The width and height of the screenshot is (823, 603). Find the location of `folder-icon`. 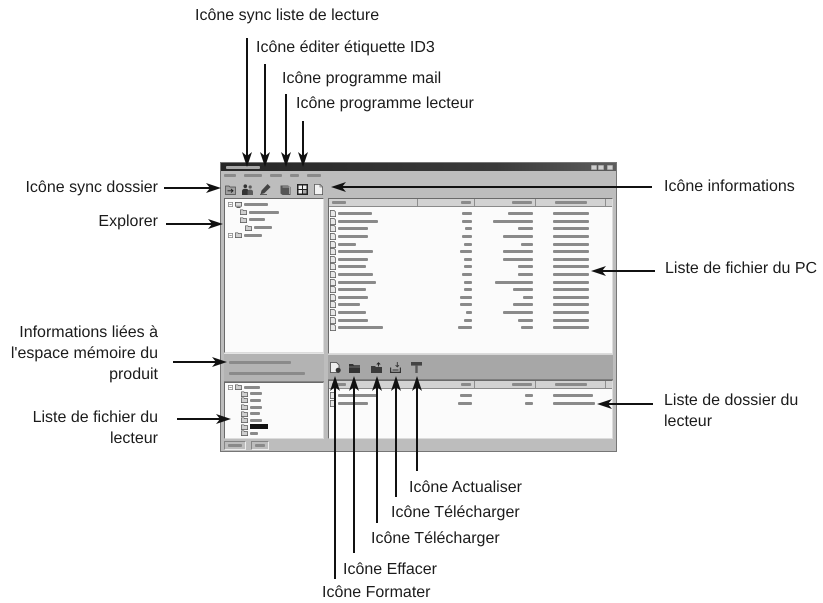

folder-icon is located at coordinates (354, 367).